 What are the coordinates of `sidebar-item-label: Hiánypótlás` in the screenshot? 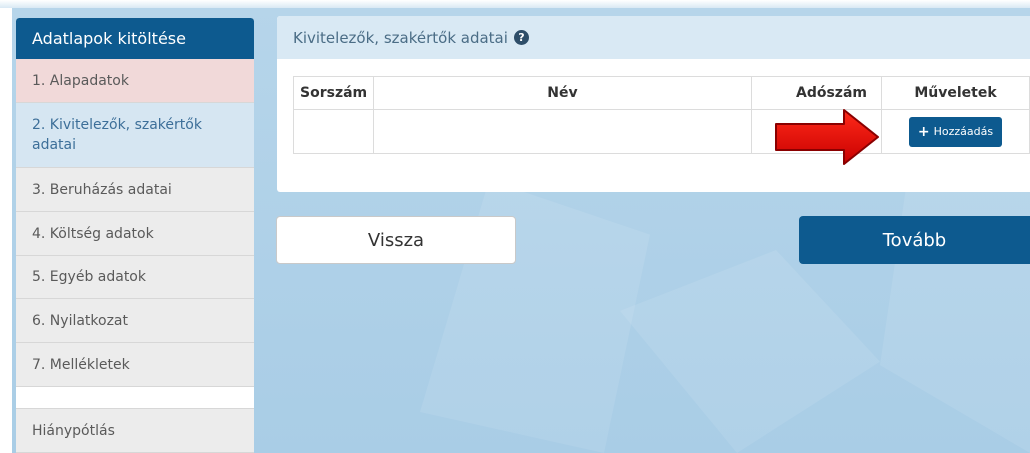 It's located at (73, 430).